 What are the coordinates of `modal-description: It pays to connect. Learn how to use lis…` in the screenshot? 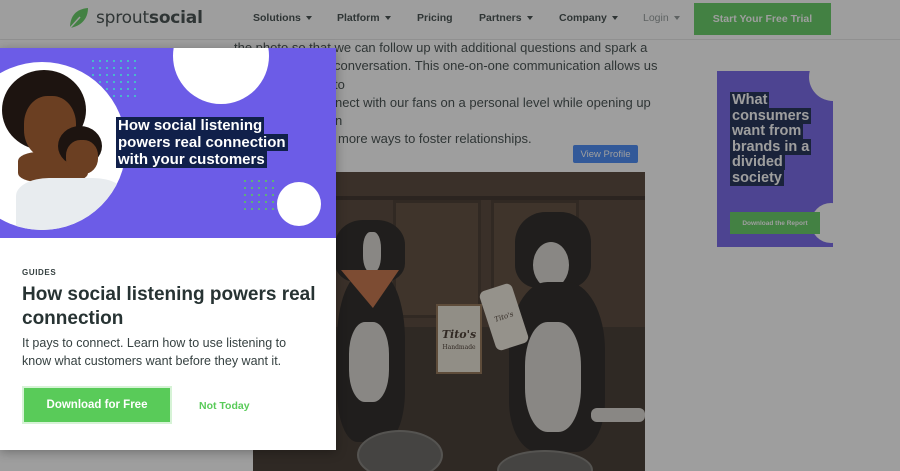 It's located at (154, 352).